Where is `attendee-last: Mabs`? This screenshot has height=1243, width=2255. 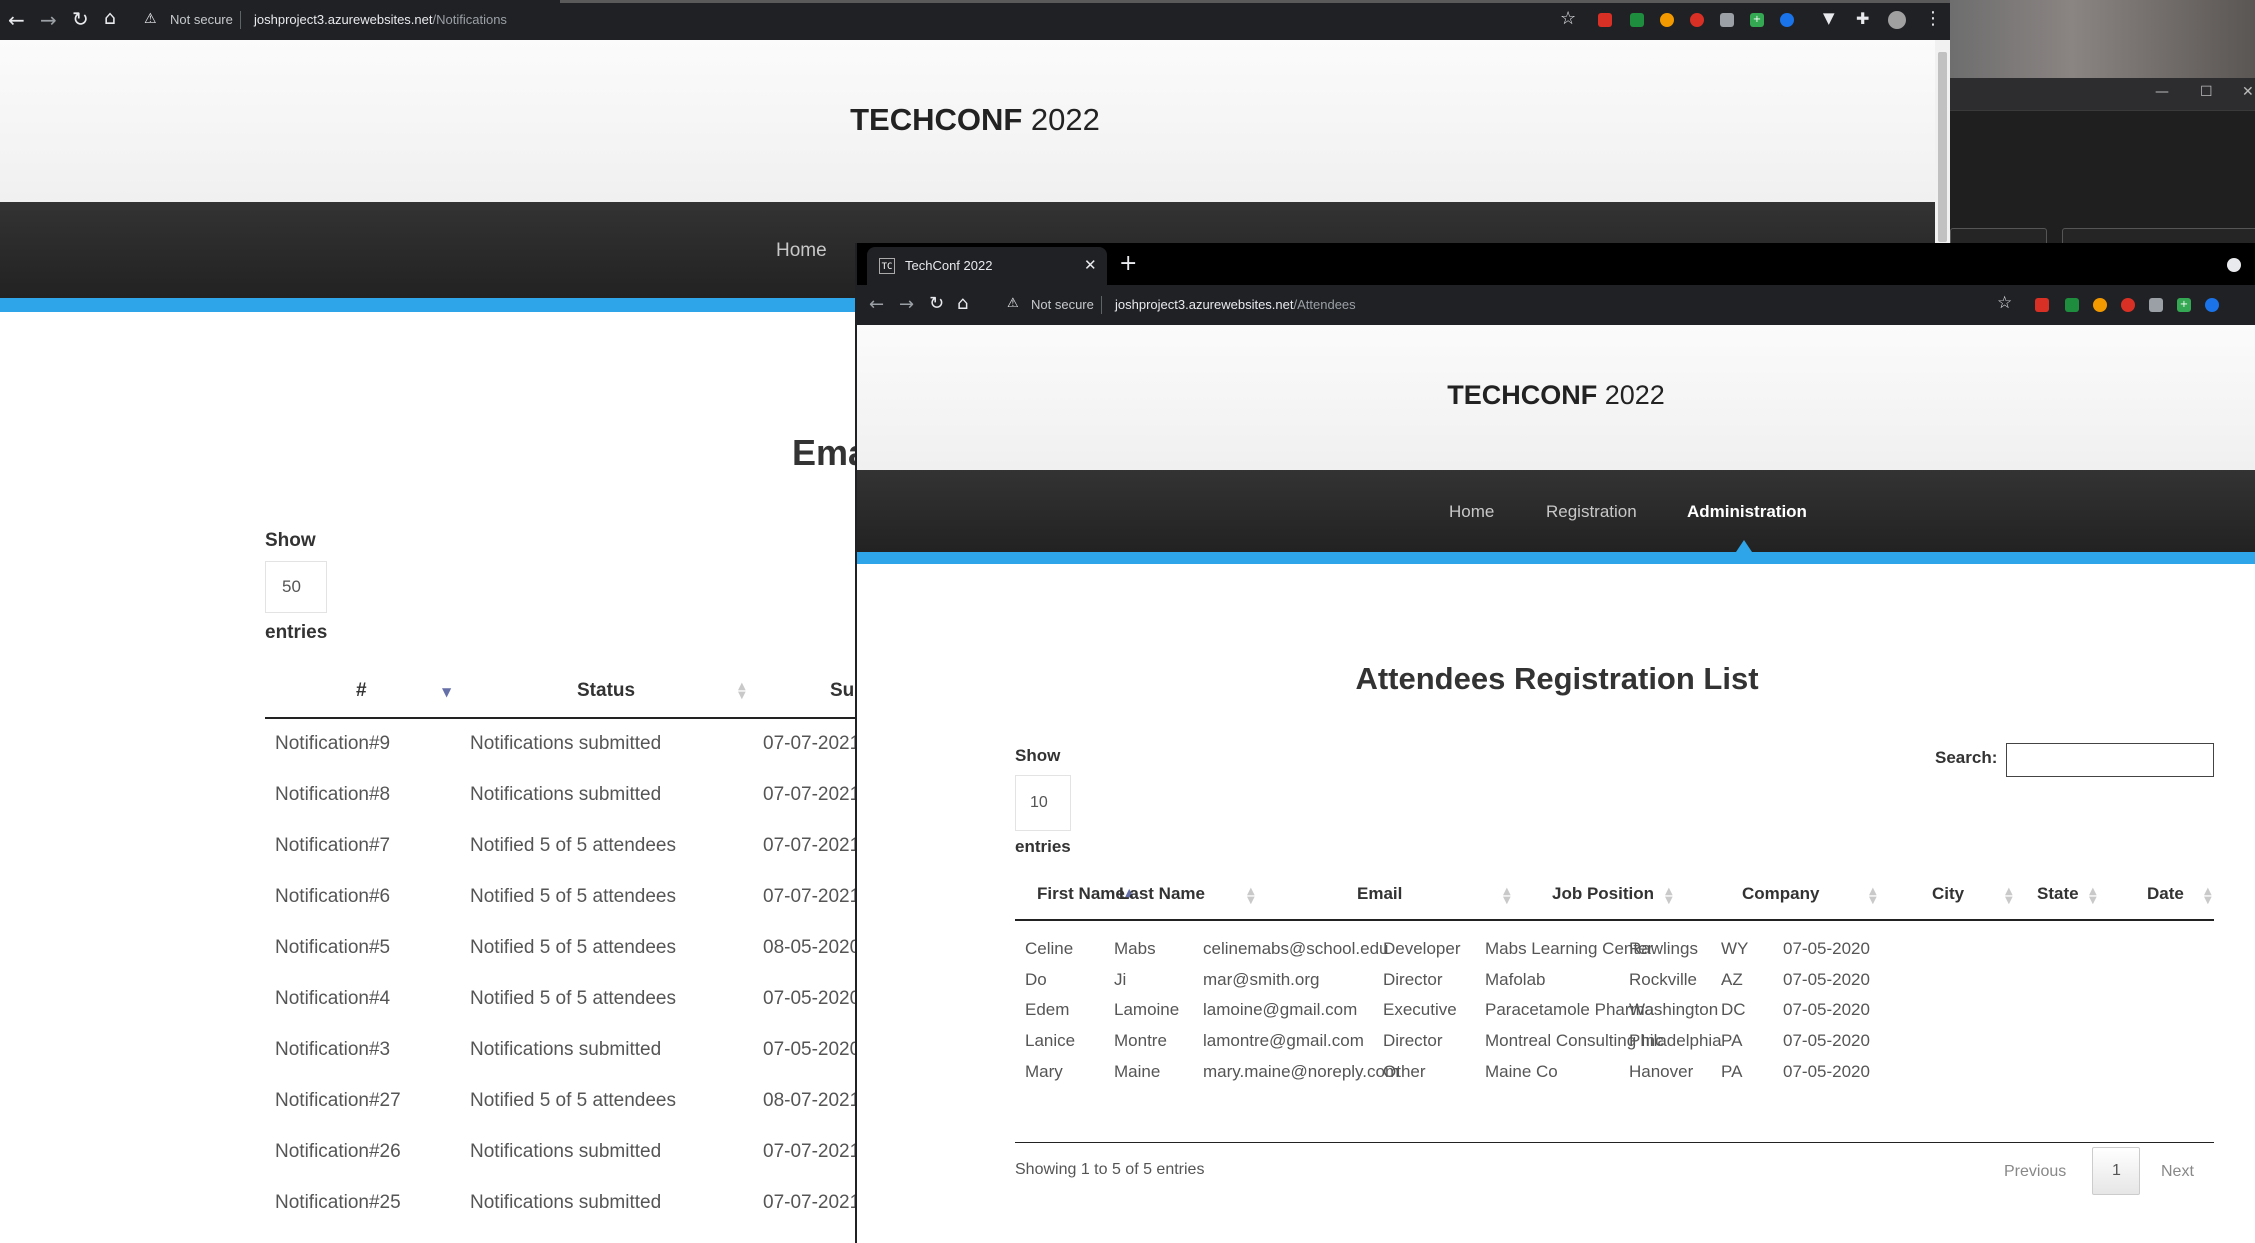
attendee-last: Mabs is located at coordinates (1135, 948).